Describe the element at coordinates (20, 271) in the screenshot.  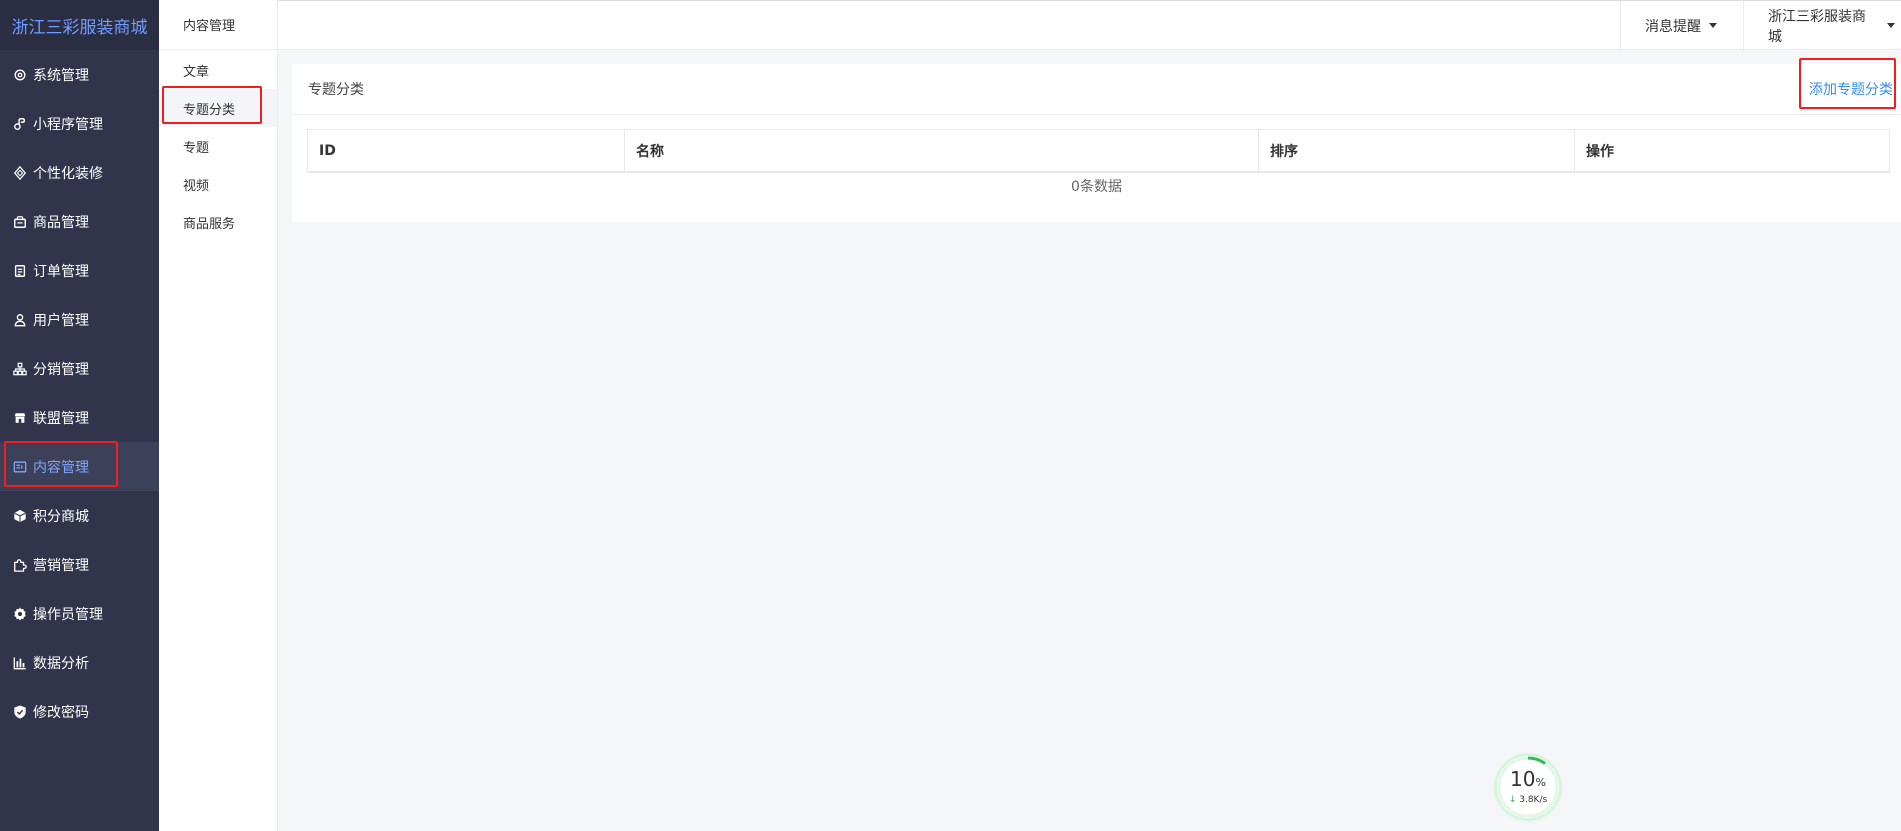
I see `clipboard-icon` at that location.